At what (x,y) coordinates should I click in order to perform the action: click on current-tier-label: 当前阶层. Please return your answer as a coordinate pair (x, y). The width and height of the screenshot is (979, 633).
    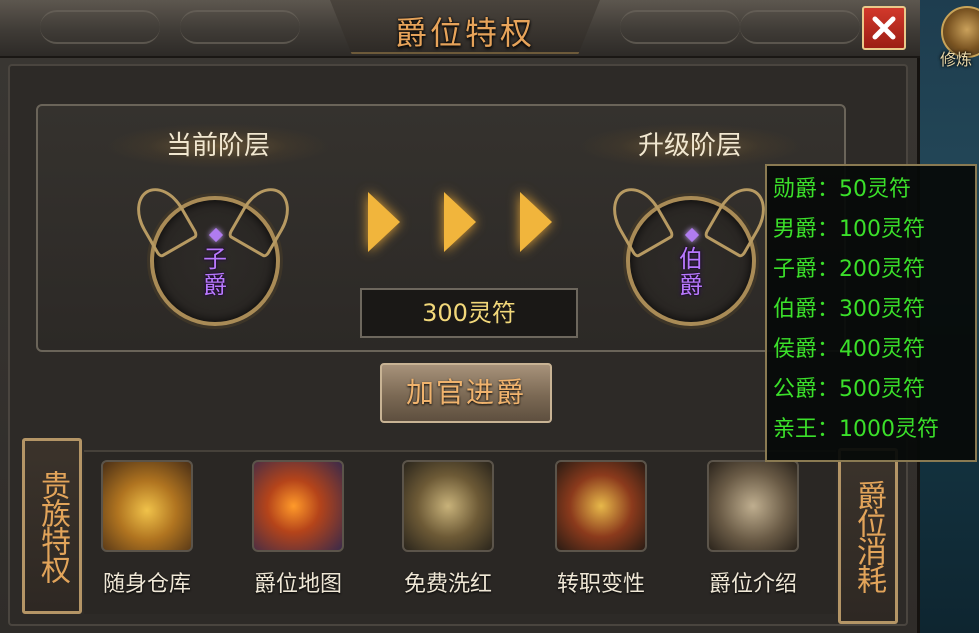
    Looking at the image, I should click on (218, 146).